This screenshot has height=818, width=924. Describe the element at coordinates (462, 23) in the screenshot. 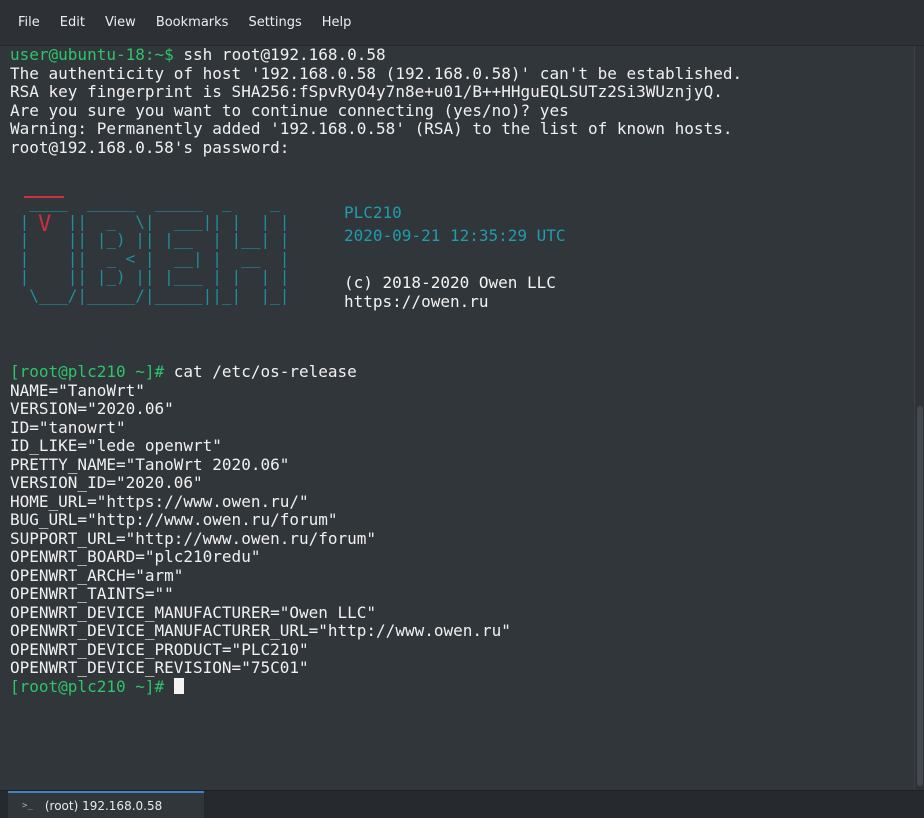

I see `menu-bar: File Edit View Bookmarks Settings Help` at that location.